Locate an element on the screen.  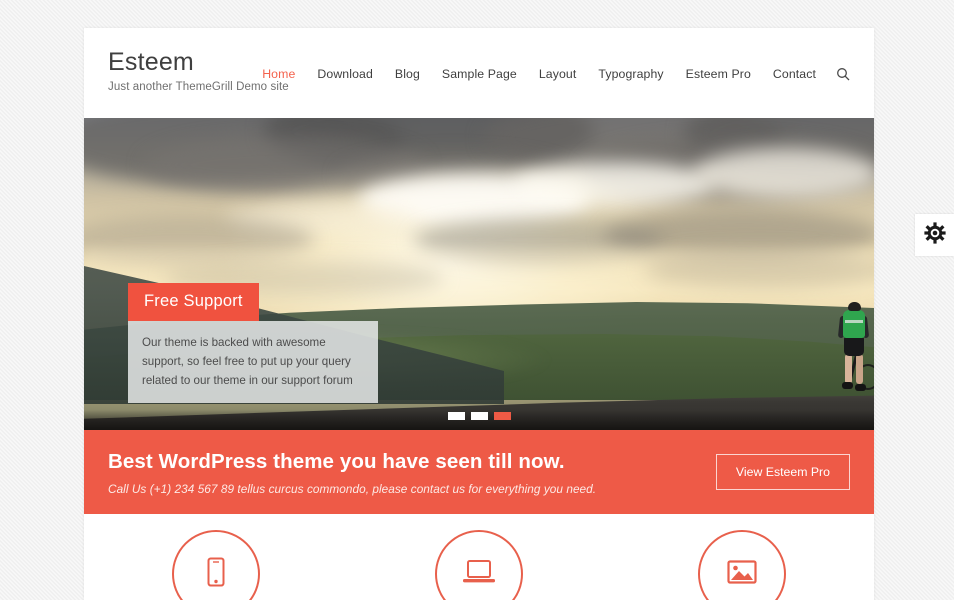
cyclist-figure is located at coordinates (853, 352).